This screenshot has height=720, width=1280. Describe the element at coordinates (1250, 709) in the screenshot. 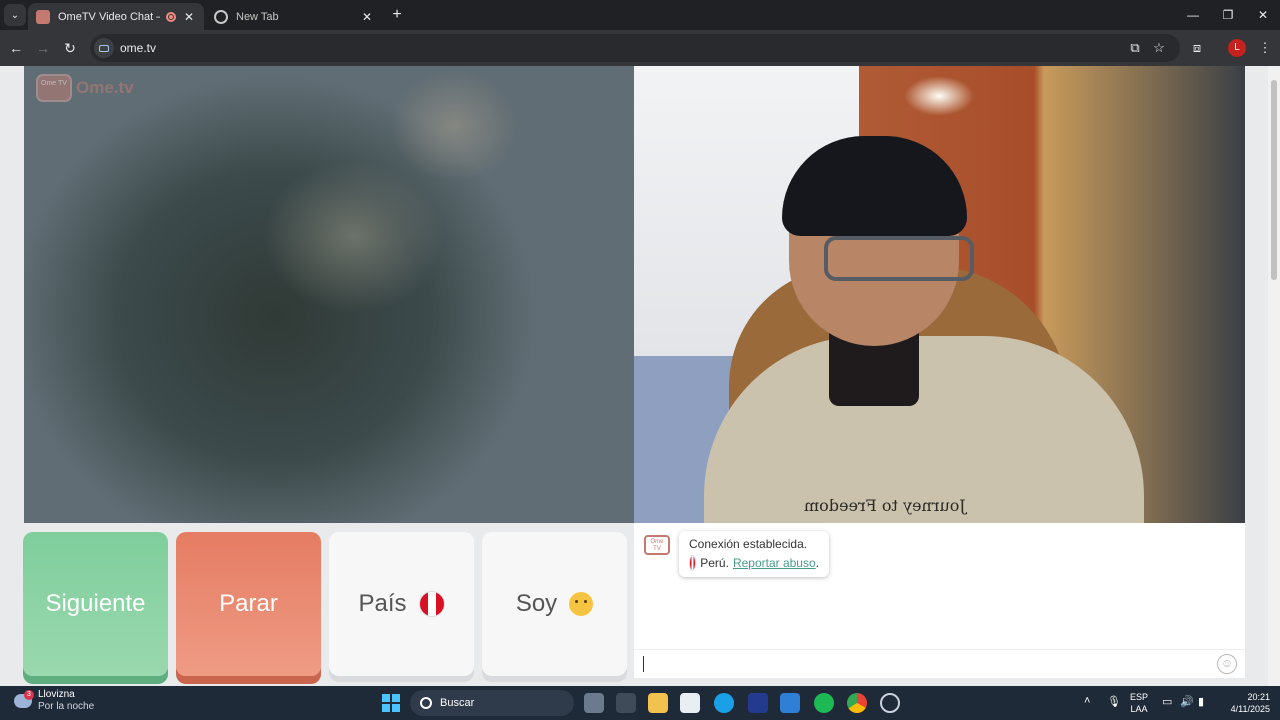

I see `clock-date: 4/11/2025` at that location.